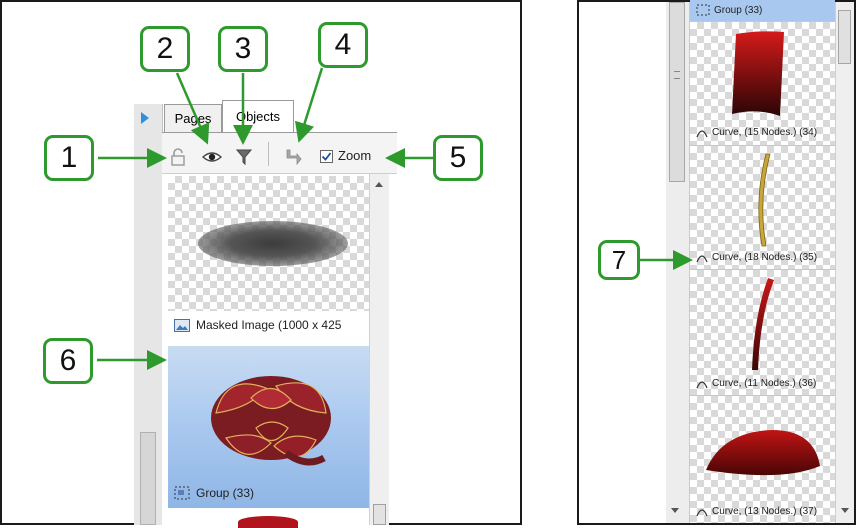  I want to click on right-group-label-row: Group (33), so click(729, 10).